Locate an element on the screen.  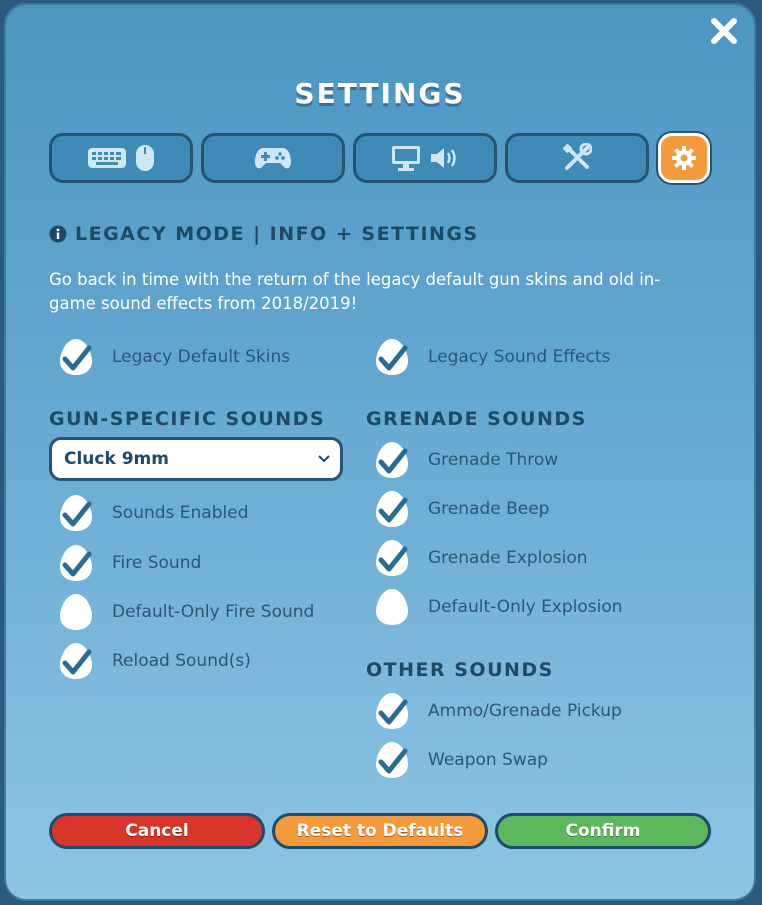
gun-option-label: Reload Sound(s) is located at coordinates (181, 661).